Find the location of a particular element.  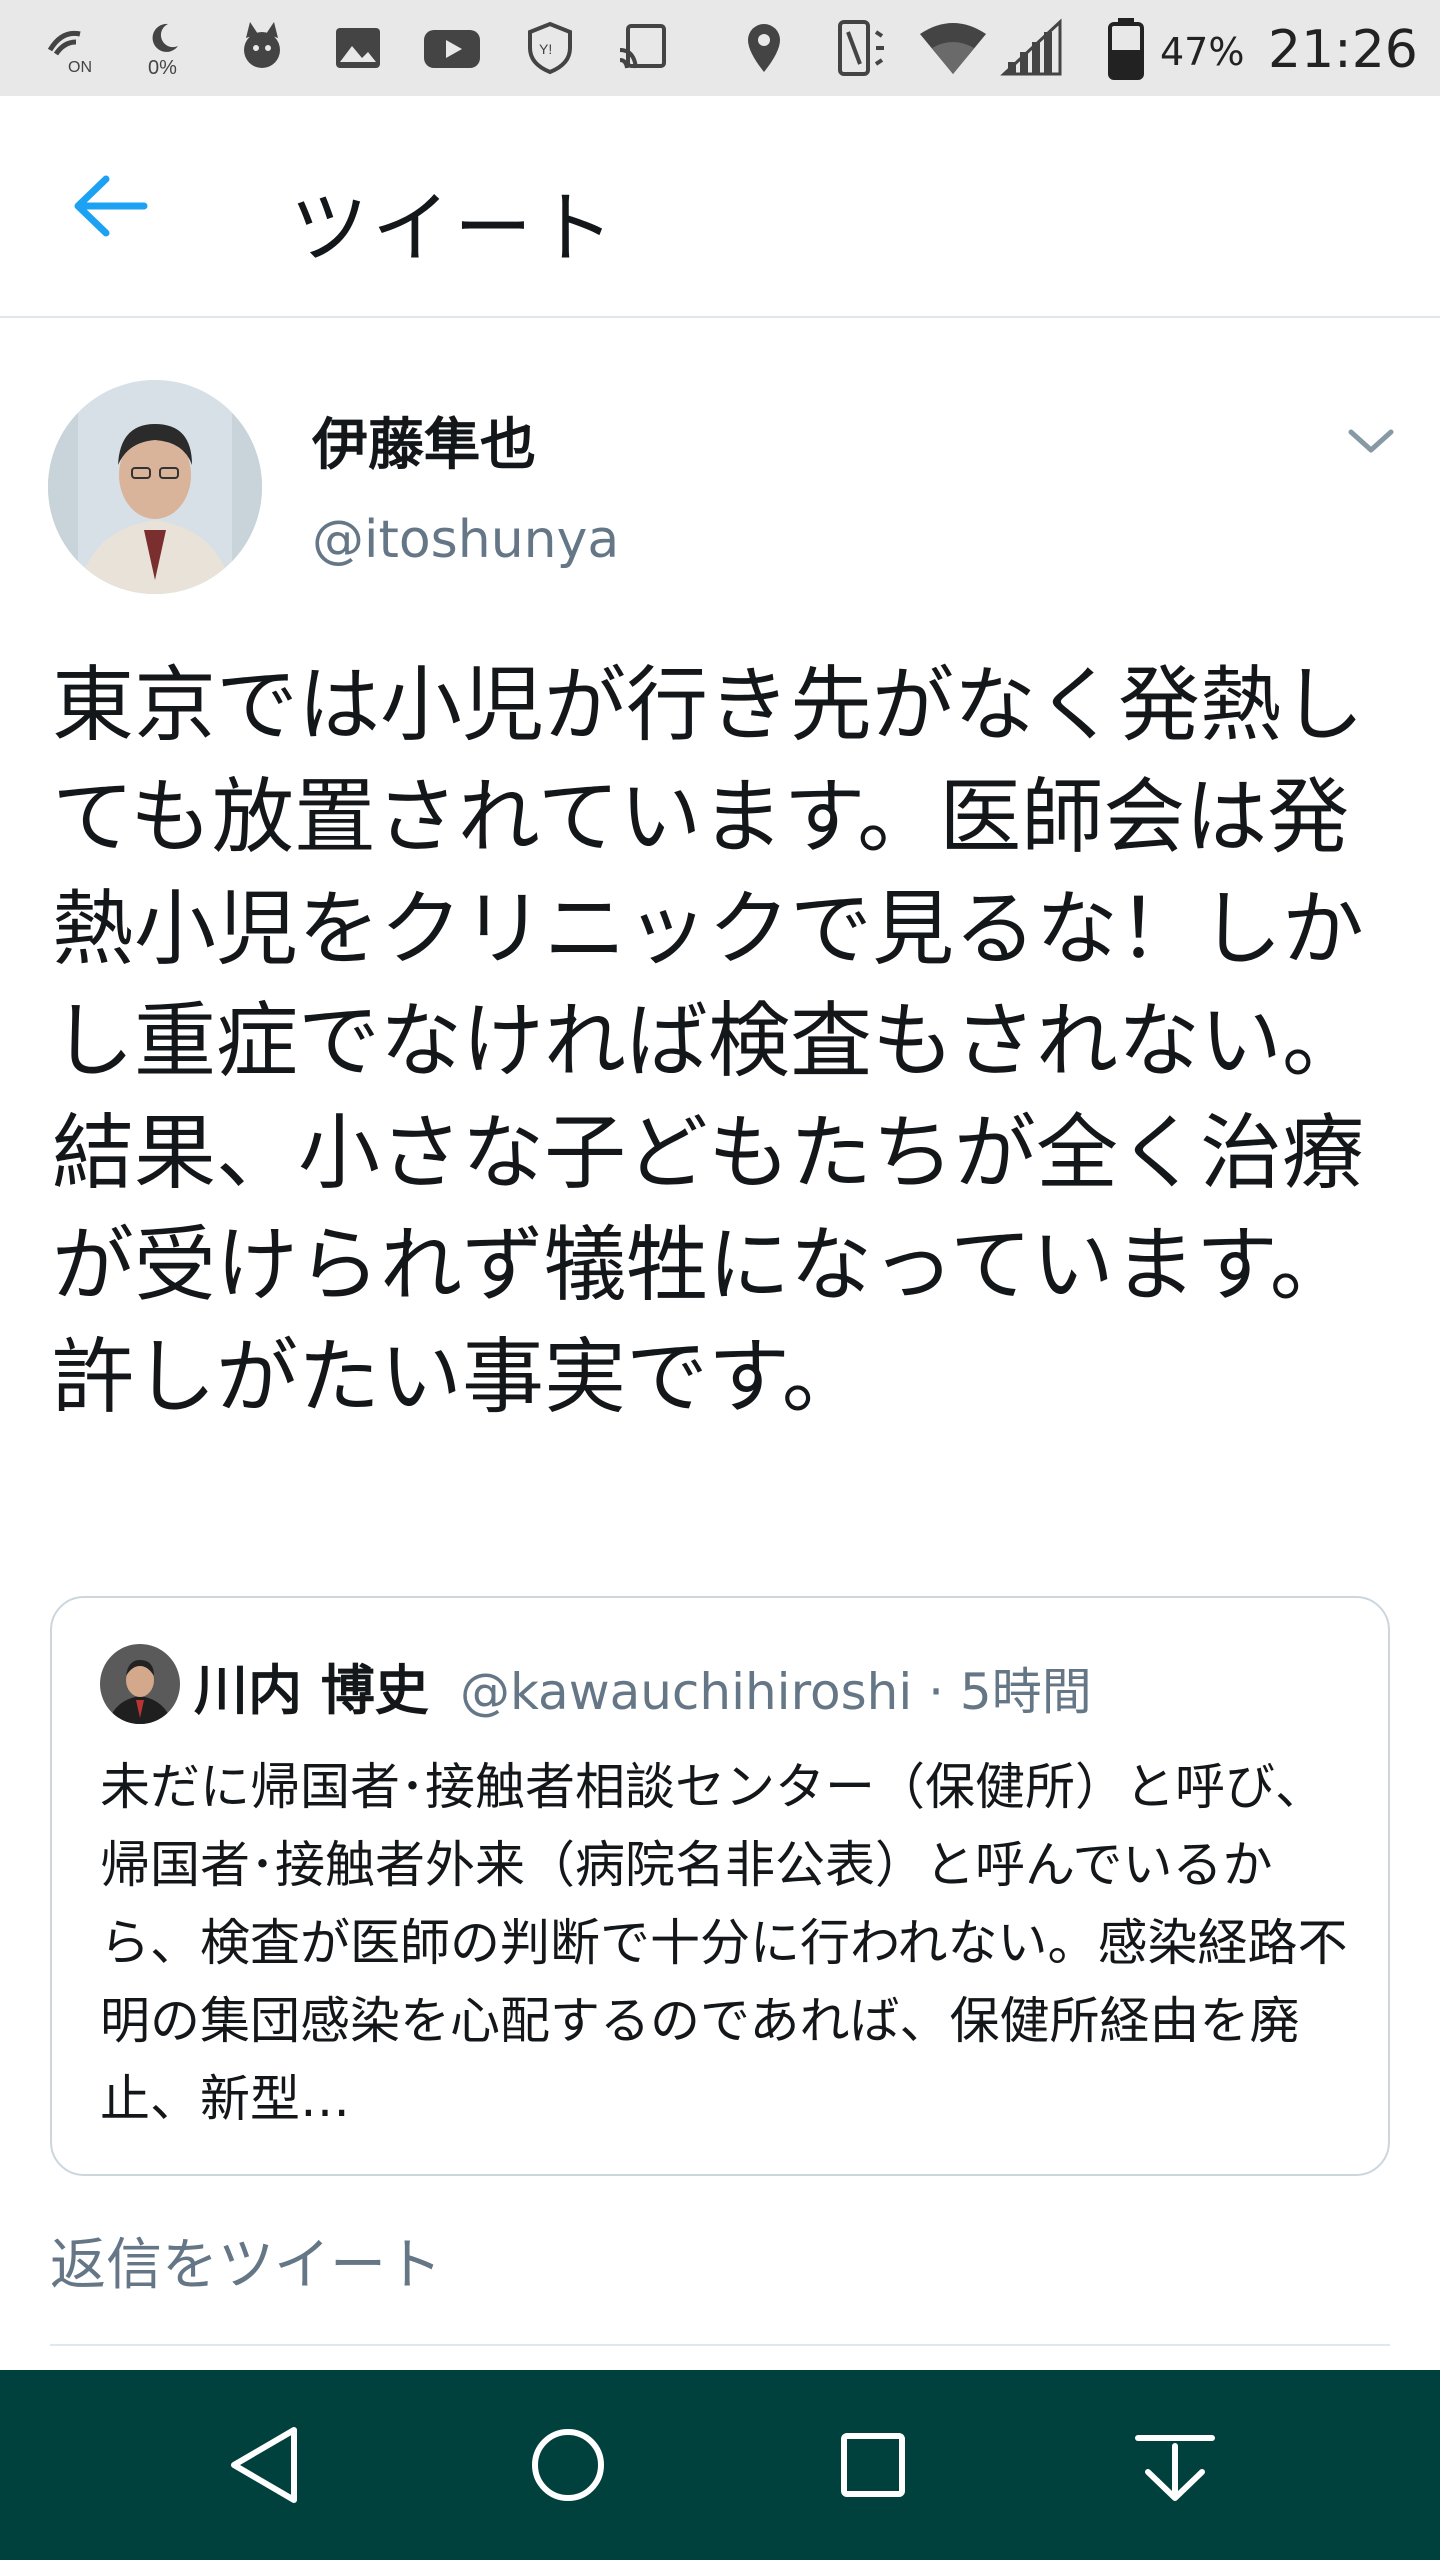

back-triangle-icon is located at coordinates (265, 2465).